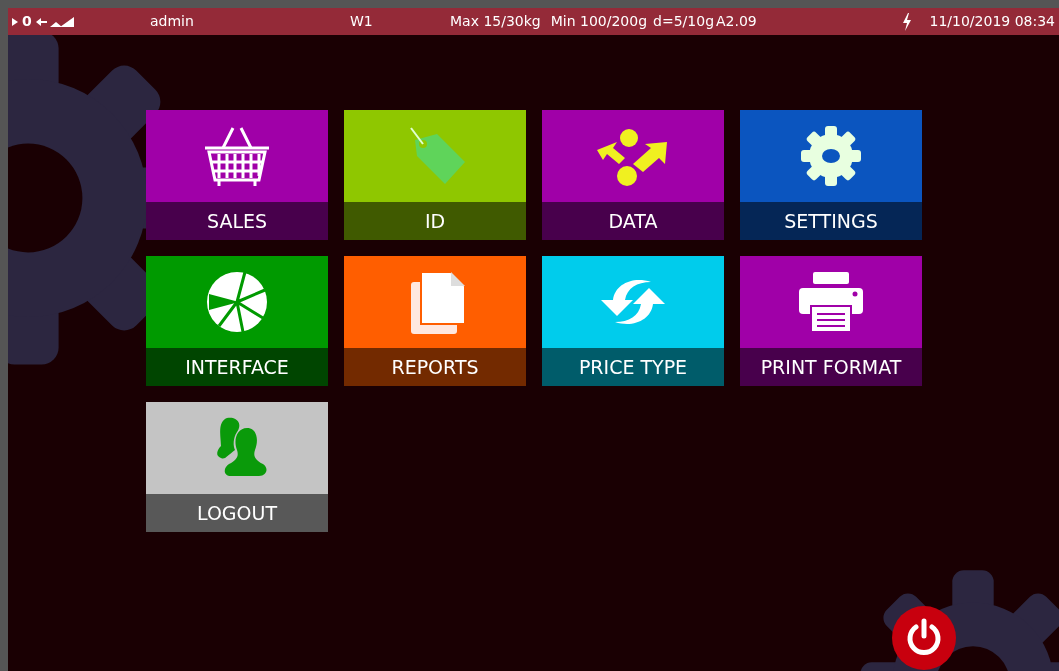  What do you see at coordinates (633, 175) in the screenshot?
I see `menu-tile: DATA` at bounding box center [633, 175].